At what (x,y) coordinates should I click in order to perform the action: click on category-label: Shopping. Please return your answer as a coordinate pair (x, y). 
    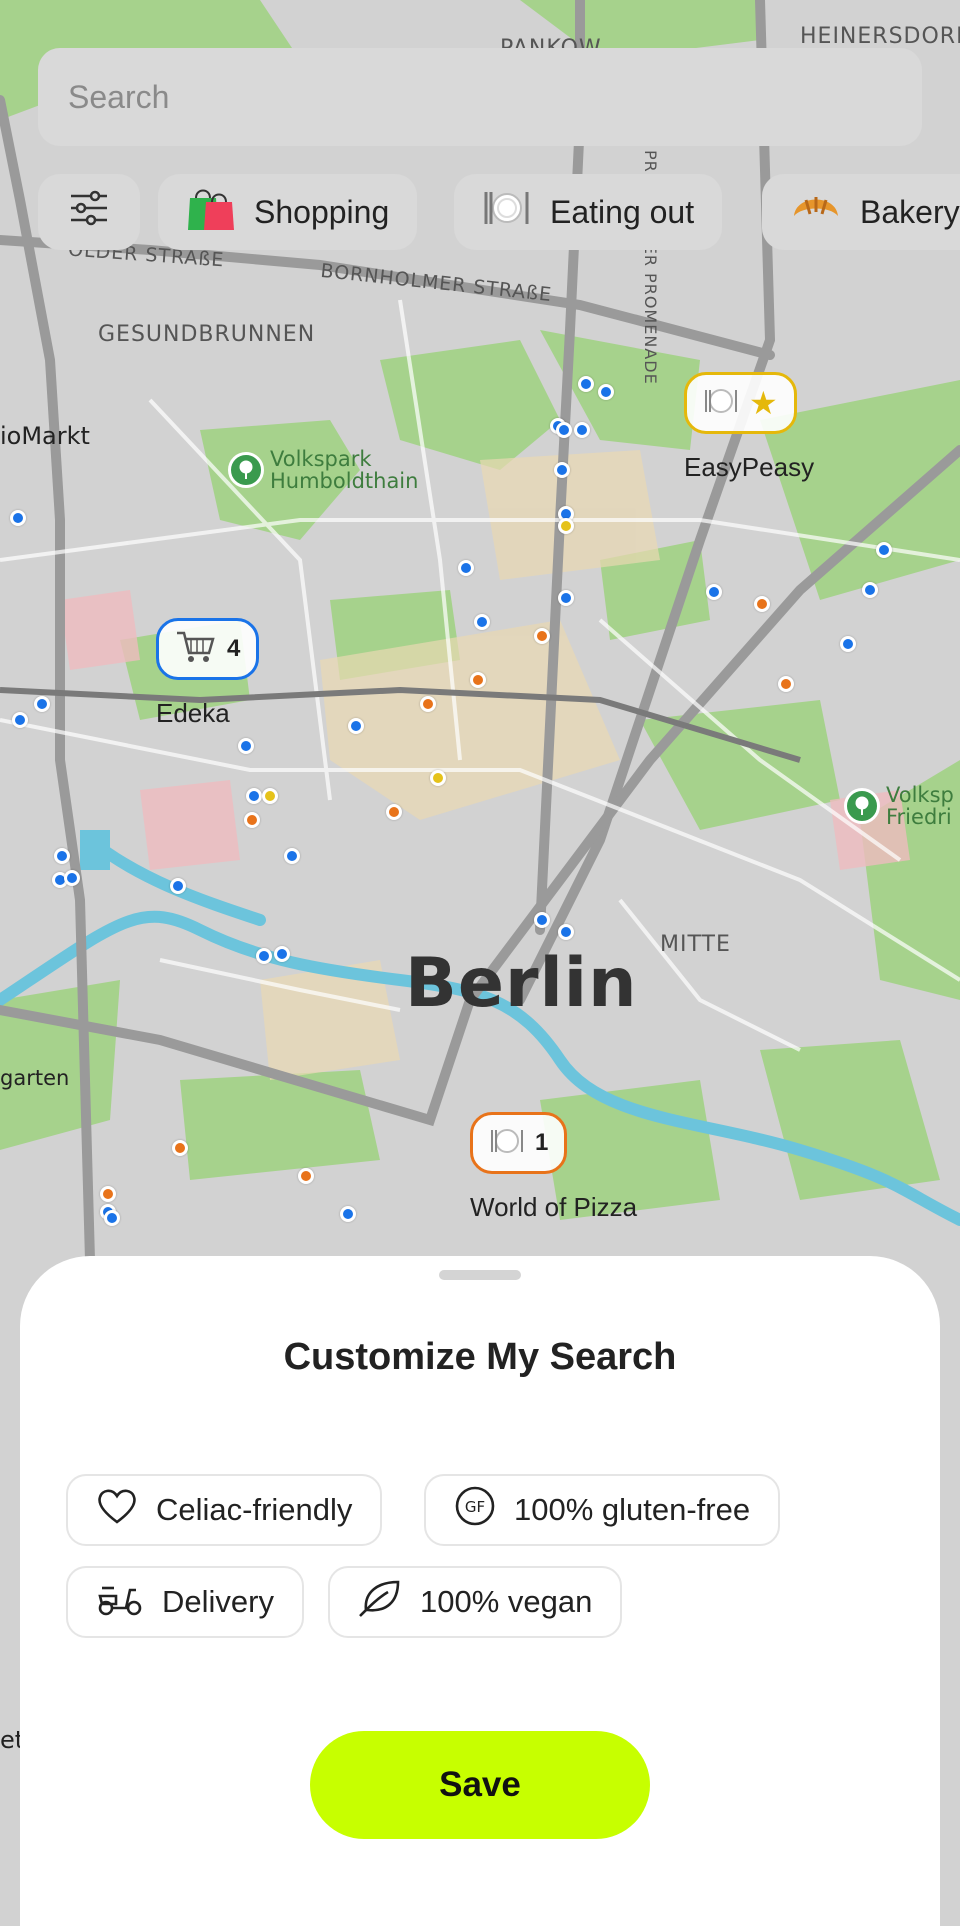
    Looking at the image, I should click on (322, 211).